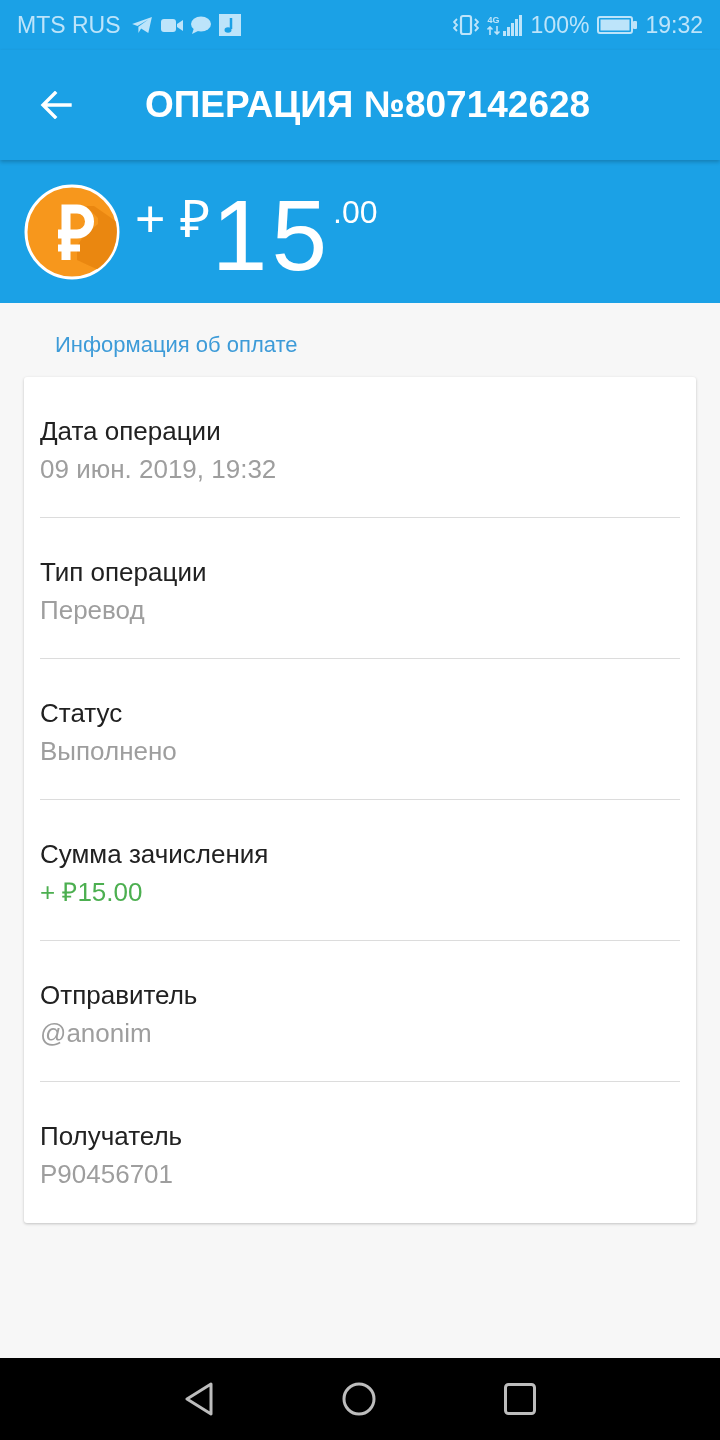  I want to click on clock-time: 19:32, so click(674, 25).